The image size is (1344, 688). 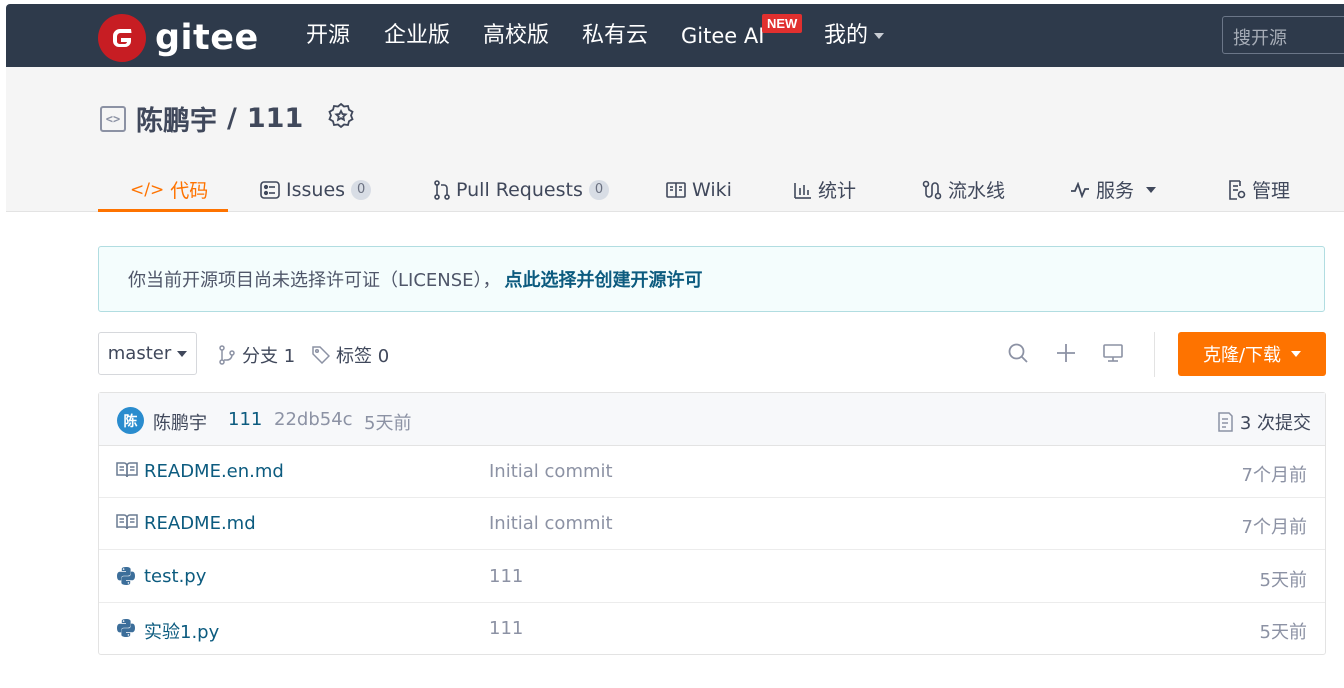 I want to click on tab-wiki: Wiki, so click(x=699, y=189).